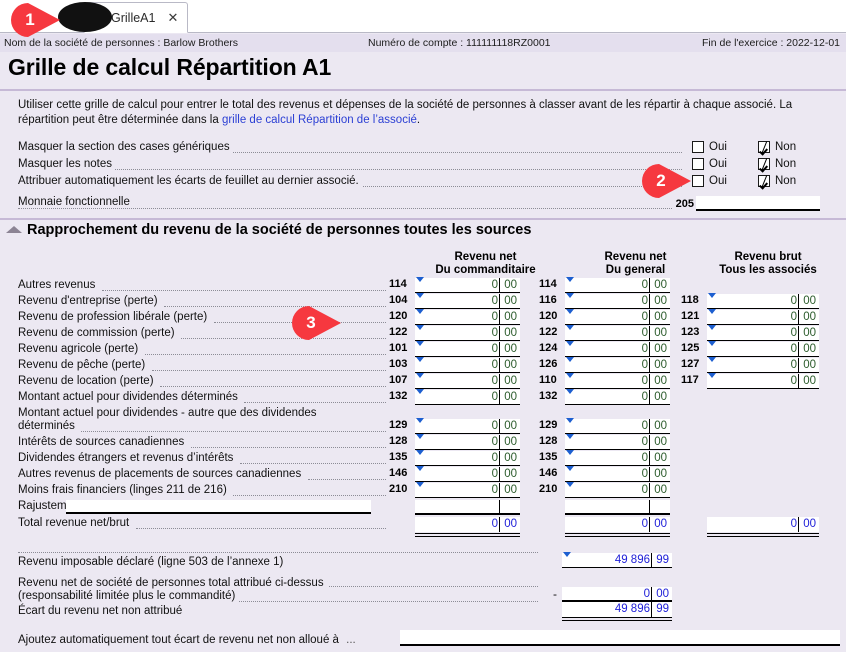 The height and width of the screenshot is (652, 846). Describe the element at coordinates (617, 594) in the screenshot. I see `revenu-attribue-field: 0 00` at that location.